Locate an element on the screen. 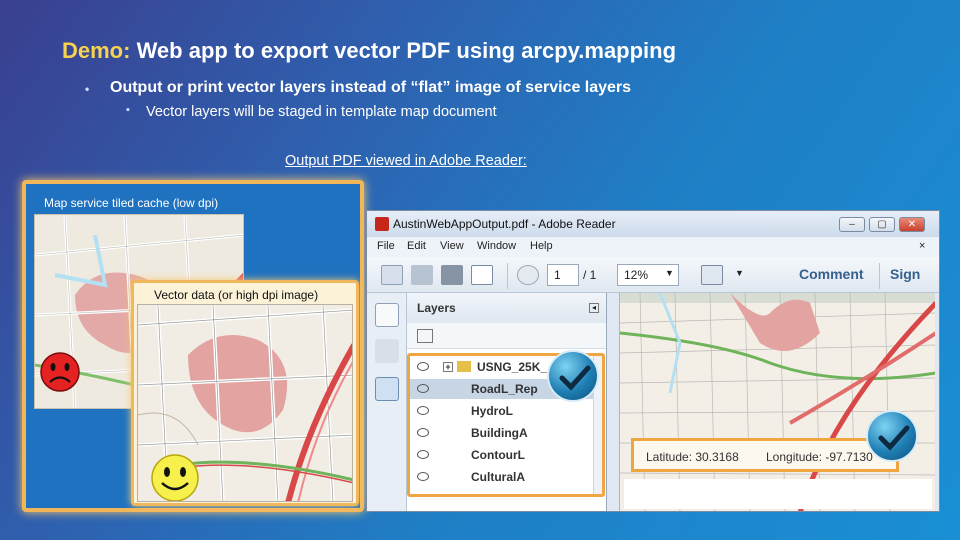  low-dpi-label: Map service tiled cache (low dpi) is located at coordinates (131, 203).